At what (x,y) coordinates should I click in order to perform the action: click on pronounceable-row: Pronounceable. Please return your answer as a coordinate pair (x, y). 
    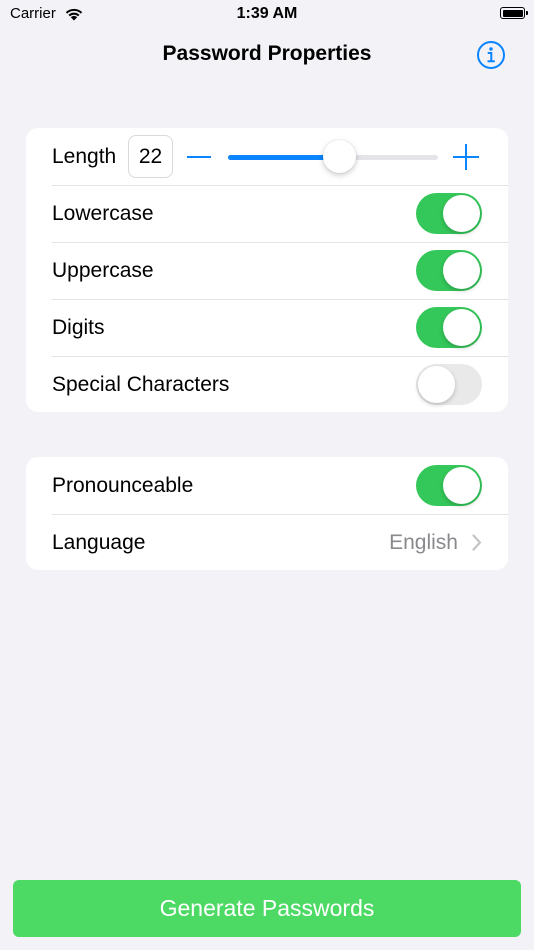
    Looking at the image, I should click on (267, 485).